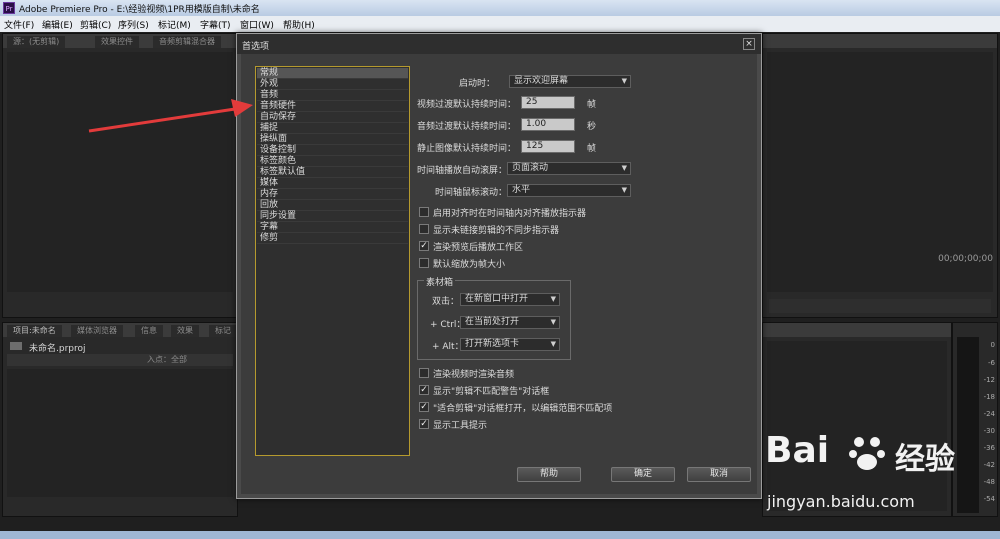 This screenshot has height=539, width=1000. Describe the element at coordinates (257, 24) in the screenshot. I see `menu-window: 窗口(W)` at that location.